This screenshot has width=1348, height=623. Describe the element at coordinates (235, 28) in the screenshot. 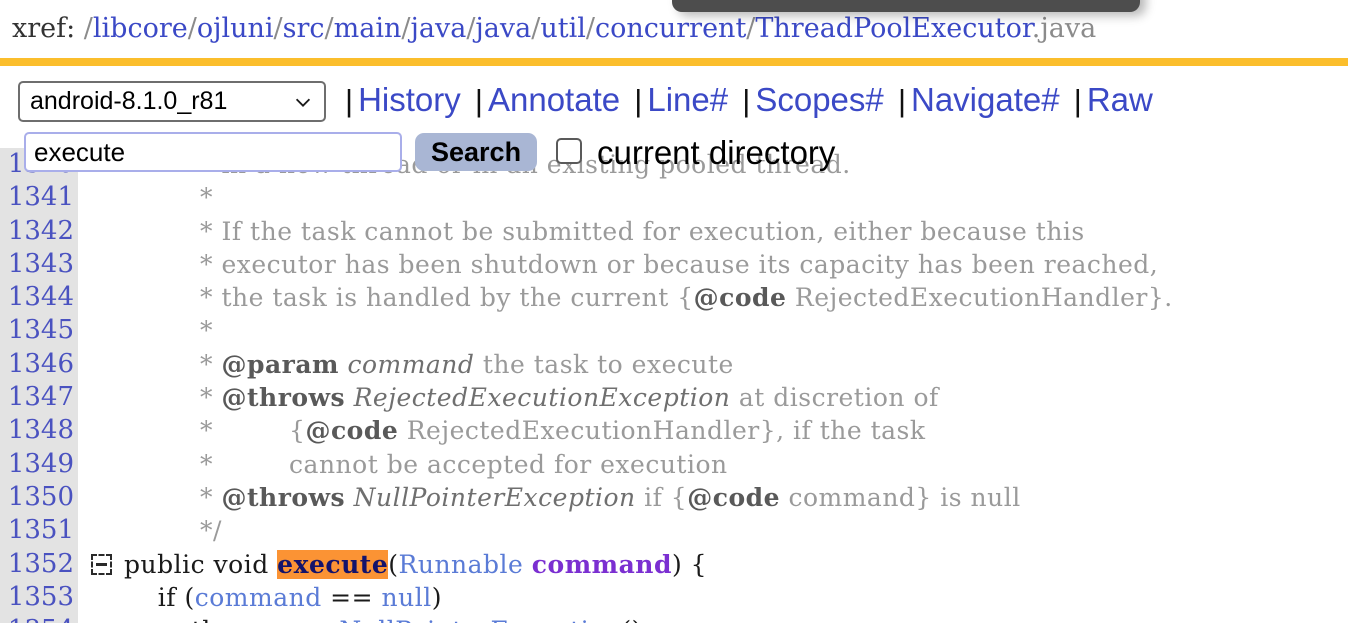

I see `path-segment-ojluni: ojluni` at that location.